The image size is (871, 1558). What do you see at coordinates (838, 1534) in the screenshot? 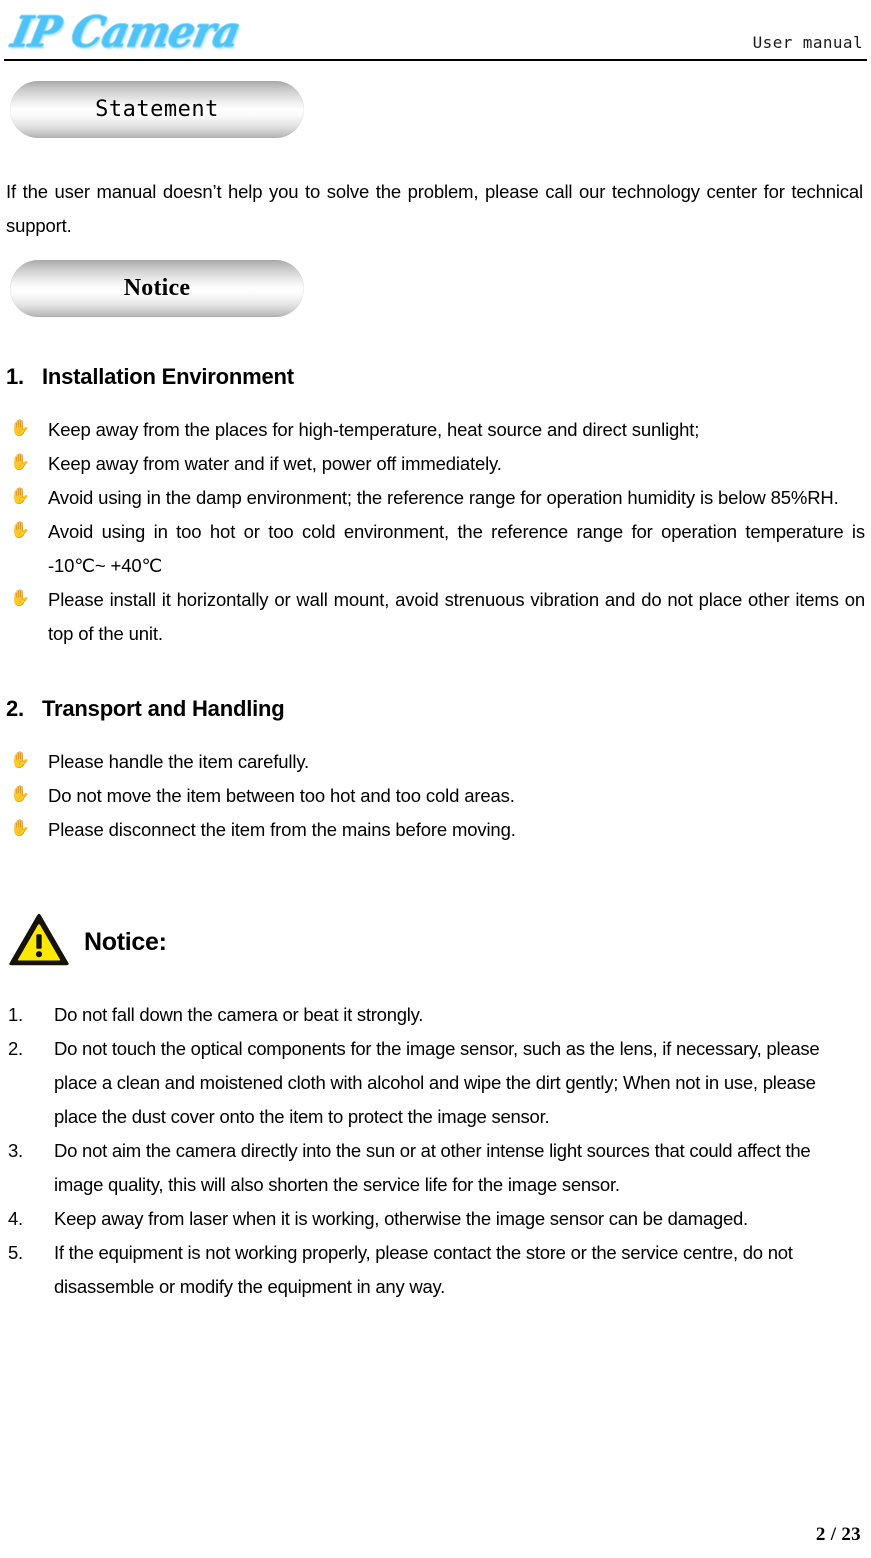
I see `page-number-footer: 2 / 23` at bounding box center [838, 1534].